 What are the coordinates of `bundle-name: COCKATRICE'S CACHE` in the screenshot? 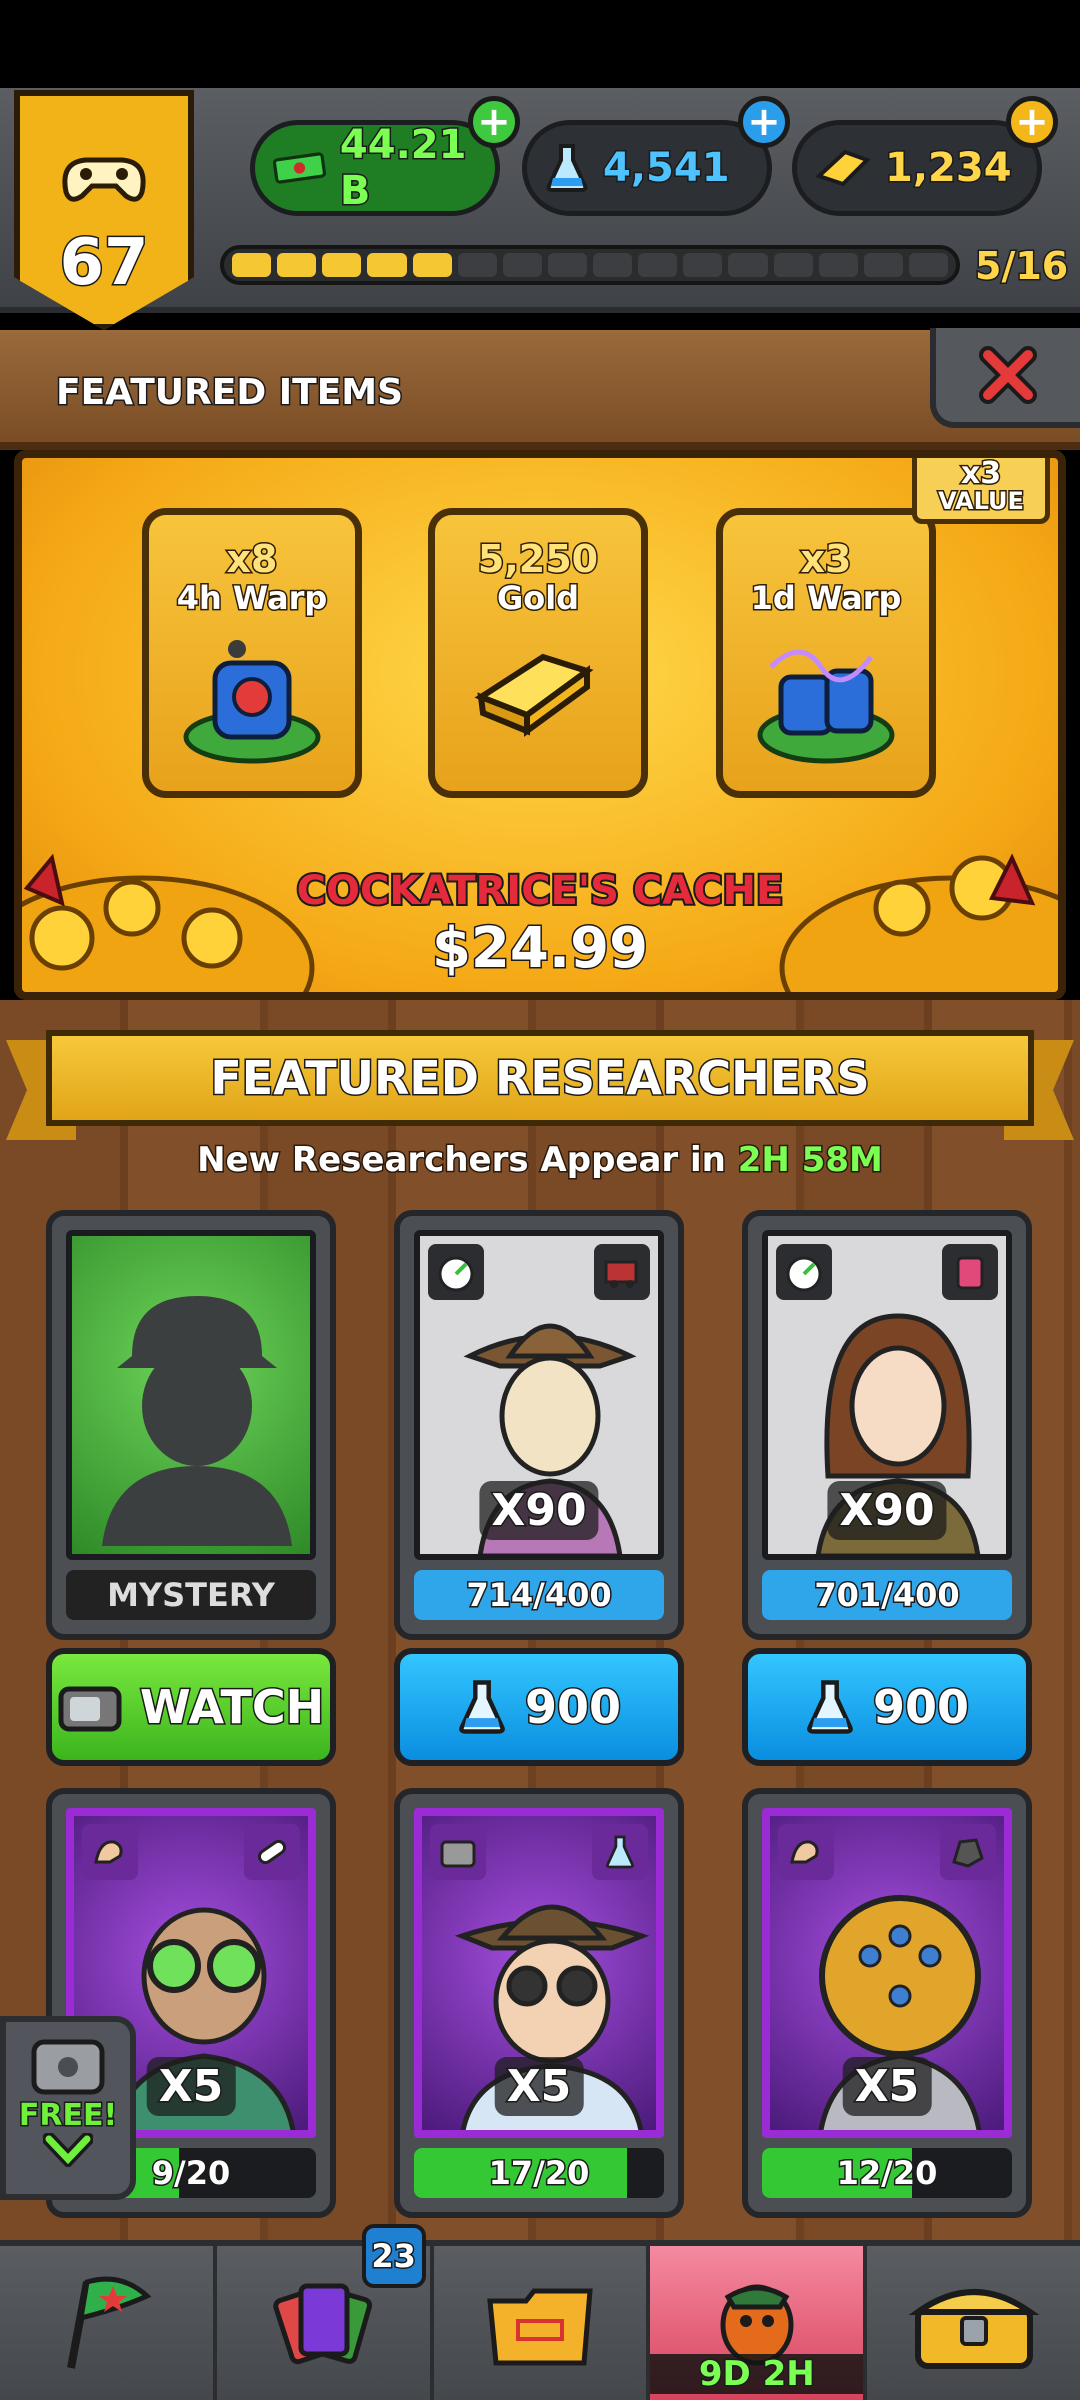 It's located at (540, 891).